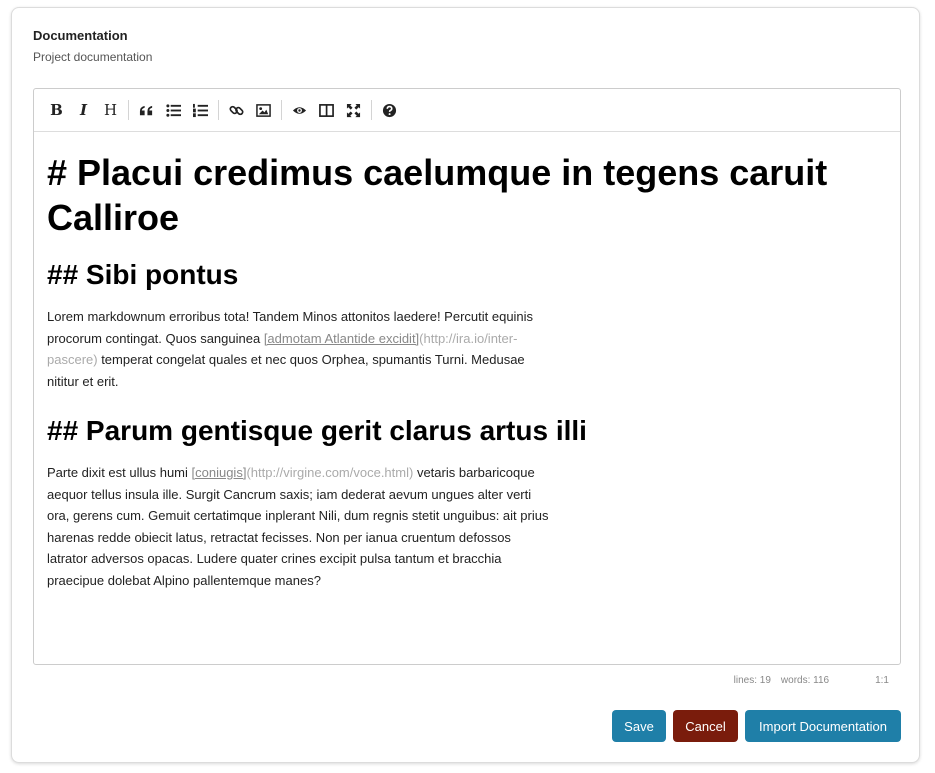  What do you see at coordinates (341, 338) in the screenshot?
I see `paragraph-1-link: [admotam Atlantide excidit]` at bounding box center [341, 338].